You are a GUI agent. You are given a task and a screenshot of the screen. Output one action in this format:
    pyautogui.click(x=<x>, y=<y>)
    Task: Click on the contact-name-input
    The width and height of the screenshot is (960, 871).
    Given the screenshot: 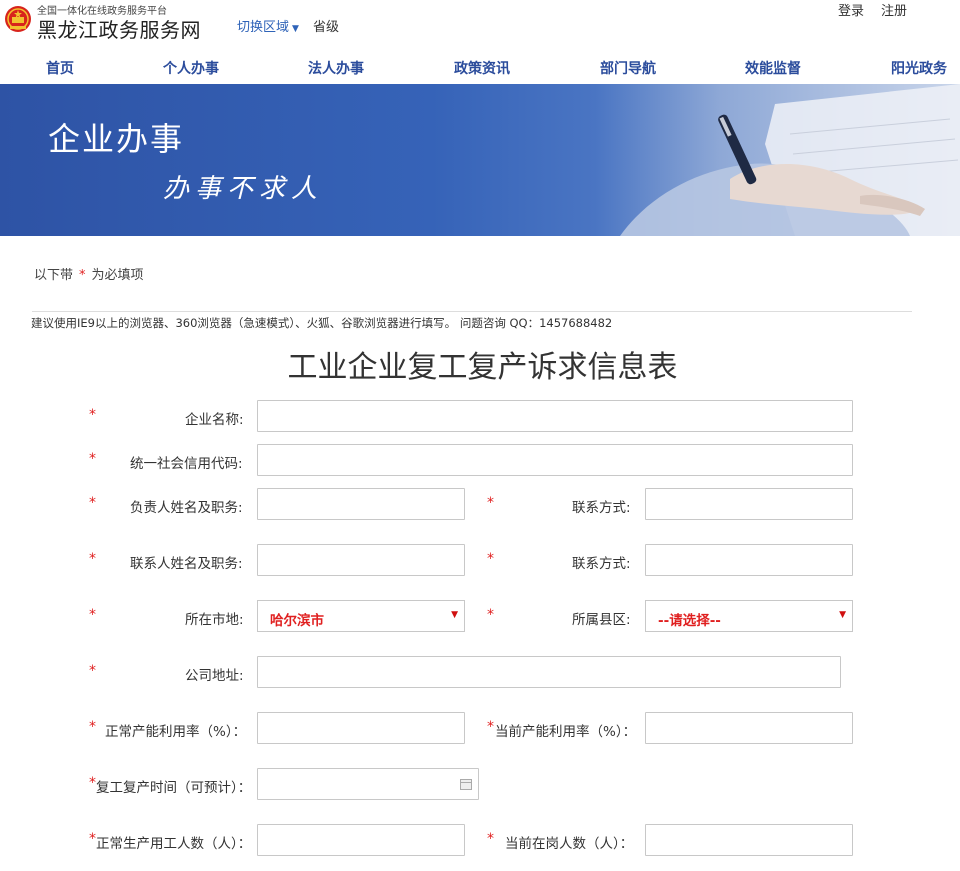 What is the action you would take?
    pyautogui.click(x=361, y=560)
    